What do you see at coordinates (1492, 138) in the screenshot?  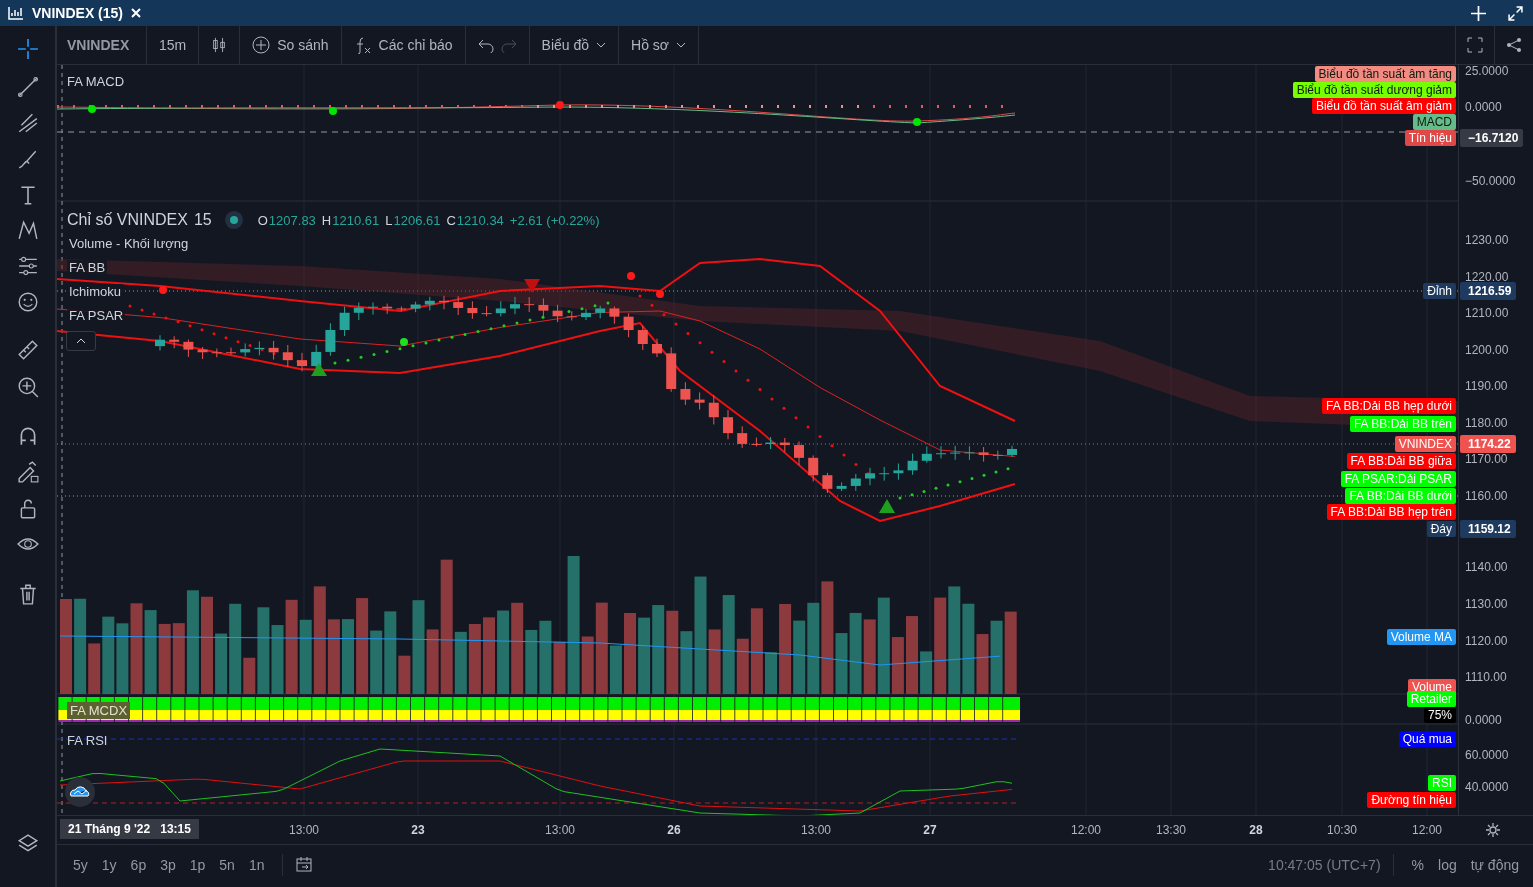 I see `price-label: −16.7120` at bounding box center [1492, 138].